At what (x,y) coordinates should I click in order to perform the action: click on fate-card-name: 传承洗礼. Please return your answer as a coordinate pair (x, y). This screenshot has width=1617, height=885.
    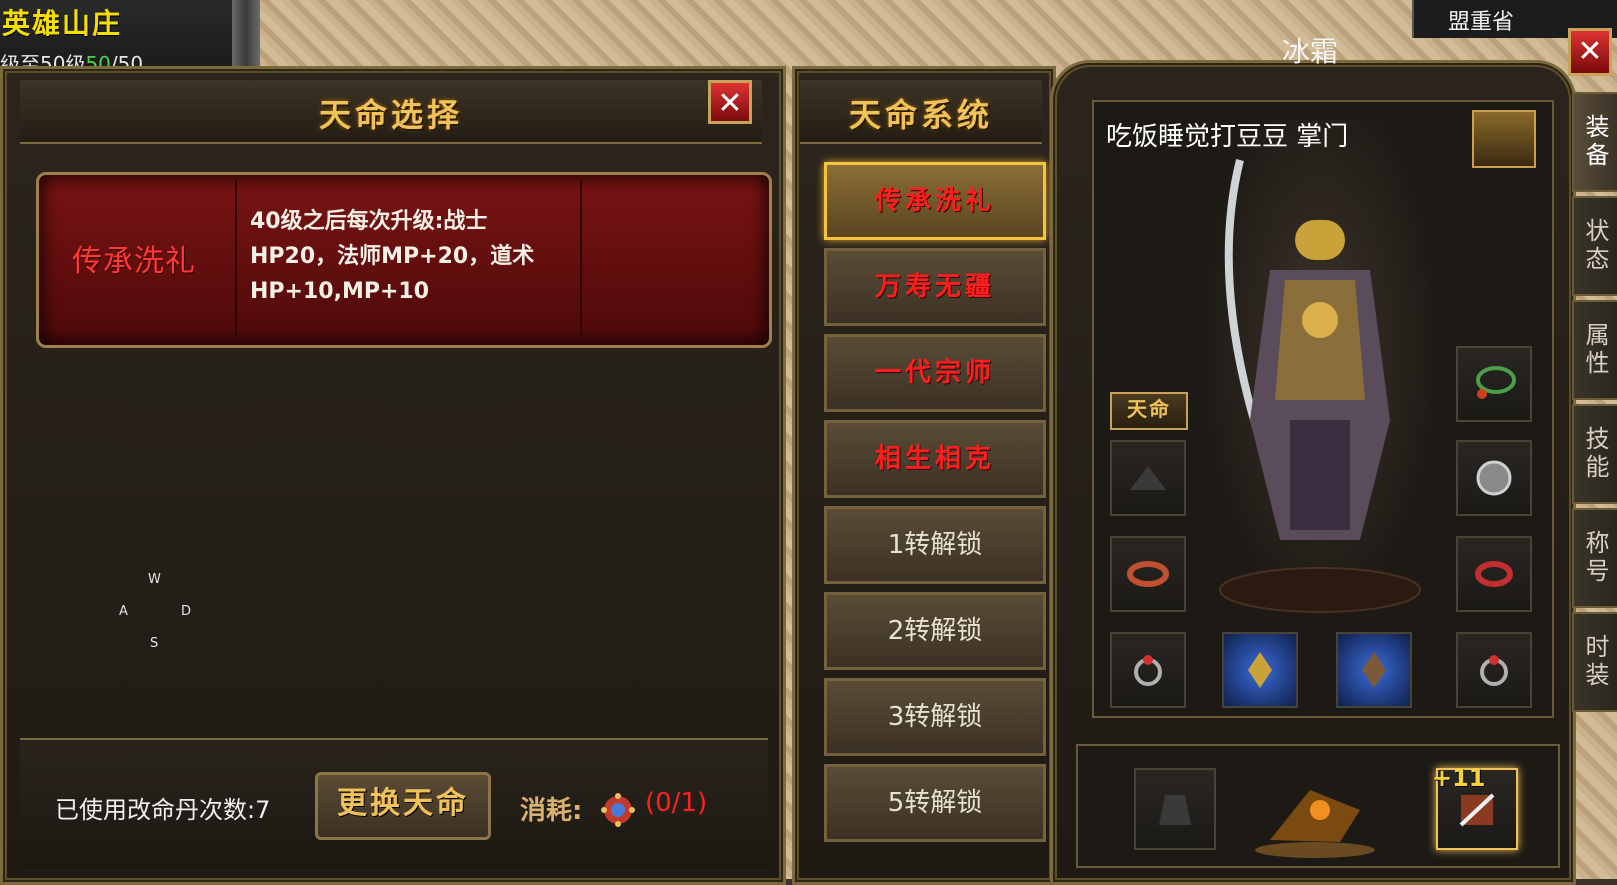
    Looking at the image, I should click on (134, 261).